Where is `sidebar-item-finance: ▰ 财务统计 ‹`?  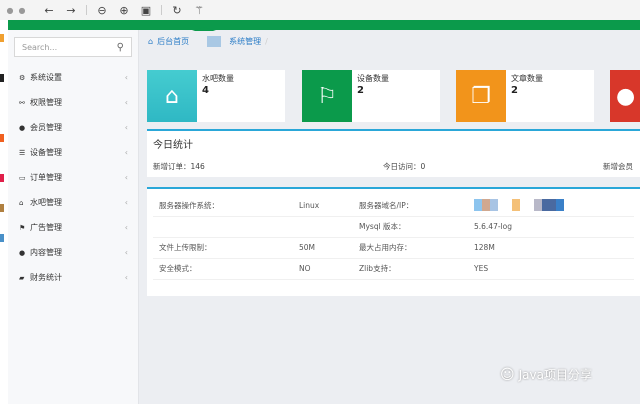
sidebar-item-finance: ▰ 财务统计 ‹ is located at coordinates (73, 277).